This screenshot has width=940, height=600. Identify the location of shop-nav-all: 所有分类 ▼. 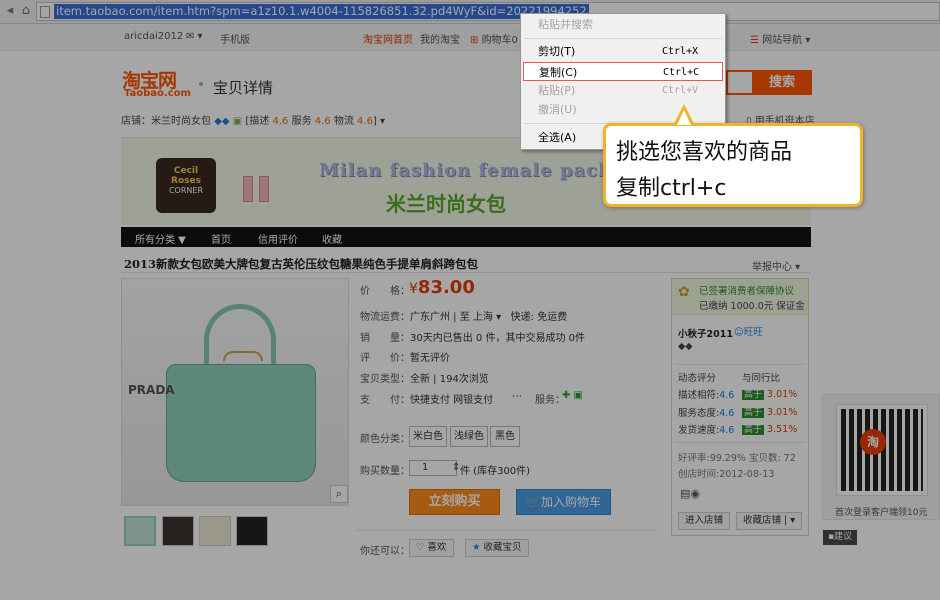
(160, 238).